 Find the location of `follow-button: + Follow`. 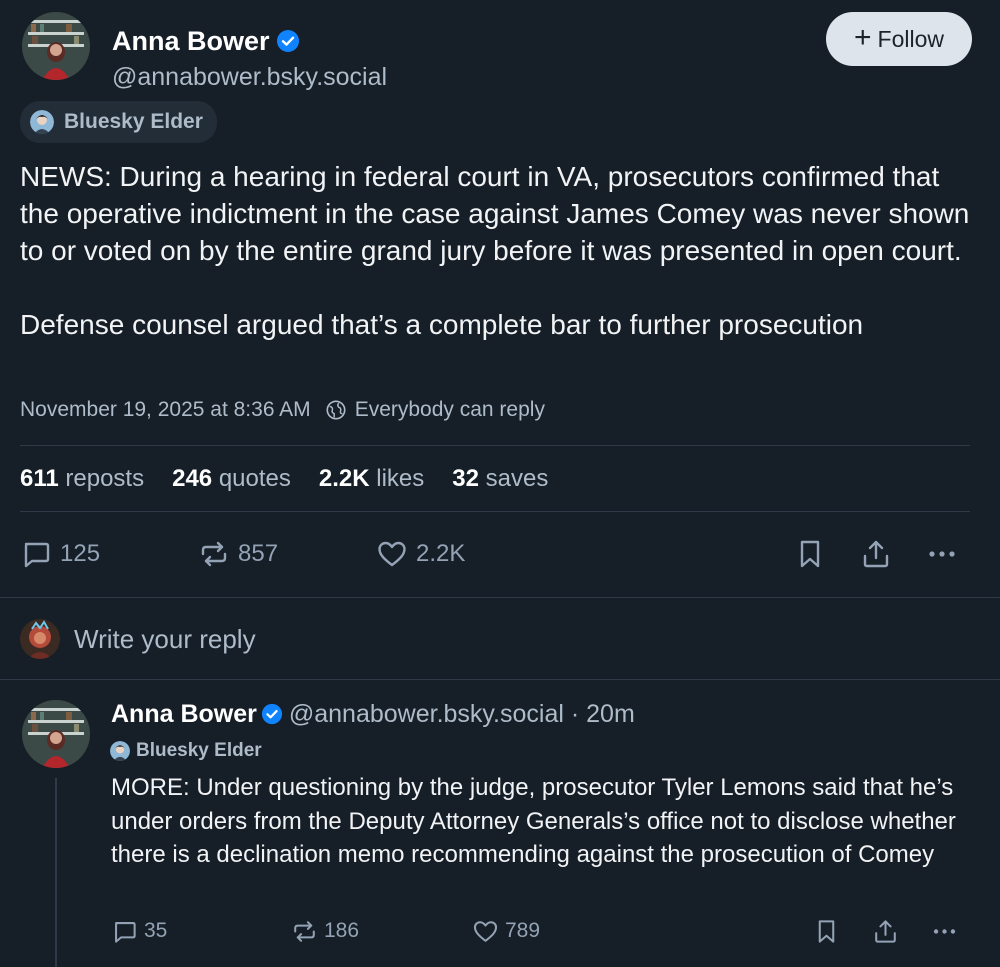

follow-button: + Follow is located at coordinates (899, 39).